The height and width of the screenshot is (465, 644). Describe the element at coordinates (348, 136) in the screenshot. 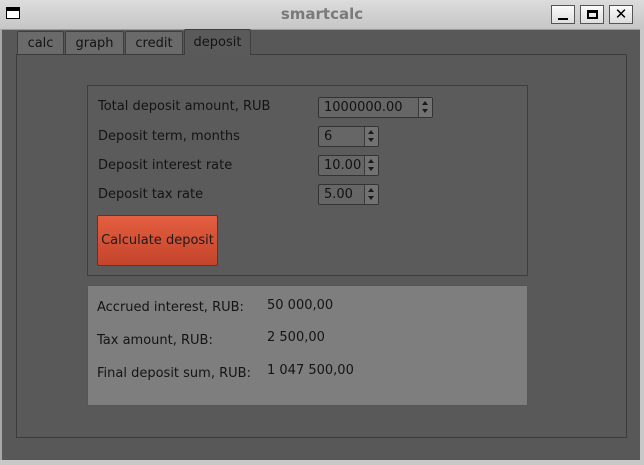

I see `term-spinbox: 6` at that location.